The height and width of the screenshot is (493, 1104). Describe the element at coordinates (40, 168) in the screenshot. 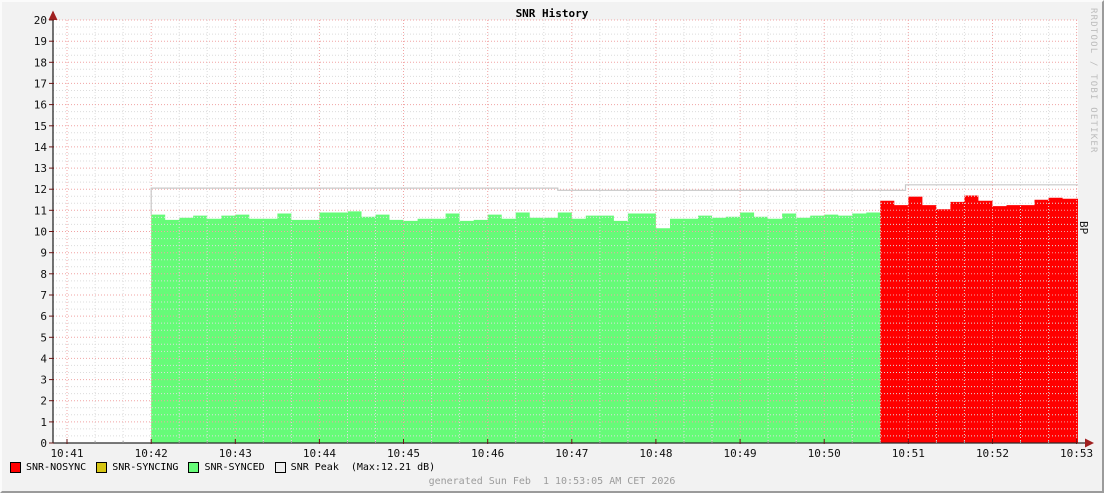

I see `svg-text: 13` at that location.